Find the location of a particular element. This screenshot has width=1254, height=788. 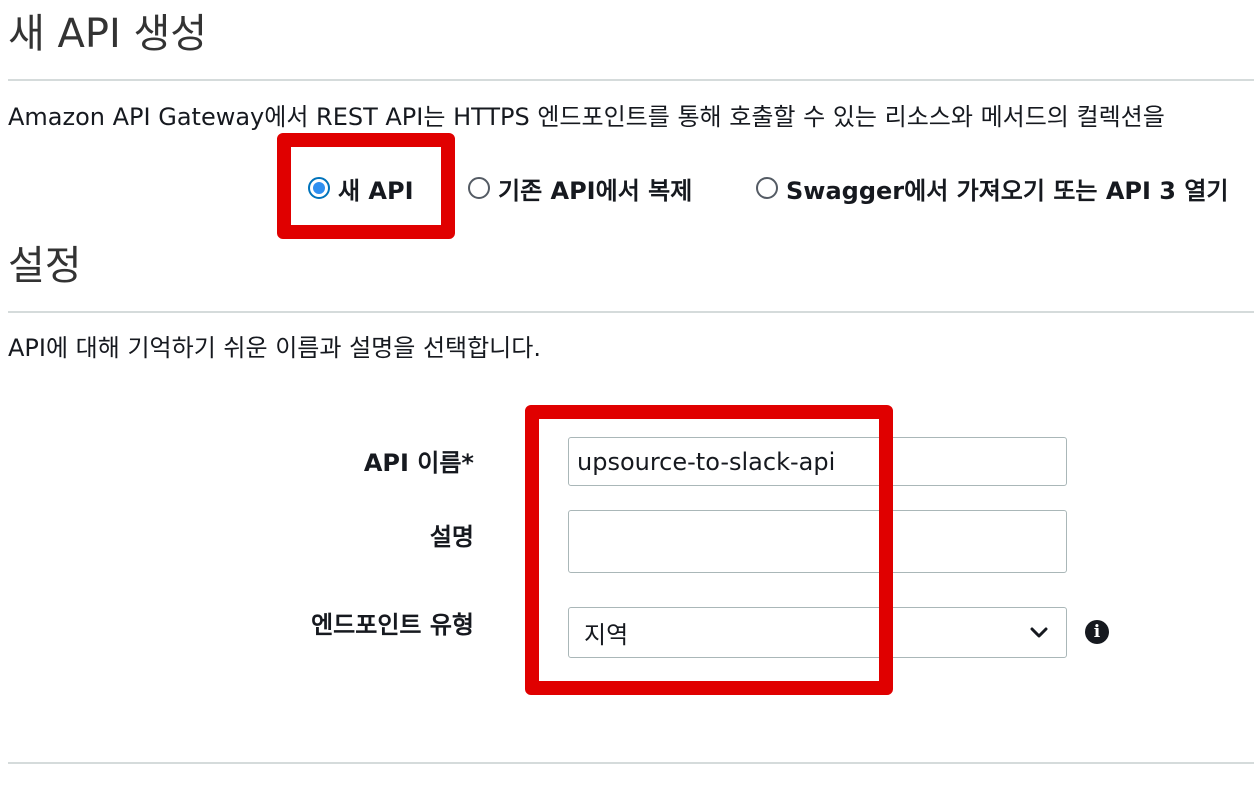

radio-import-swagger: Swagger에서 가져오기 또는 API 3 열기 is located at coordinates (992, 188).